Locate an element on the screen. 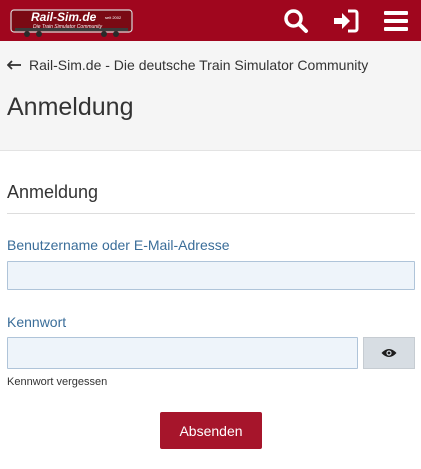 Image resolution: width=421 pixels, height=469 pixels. submit-button: Absenden is located at coordinates (211, 430).